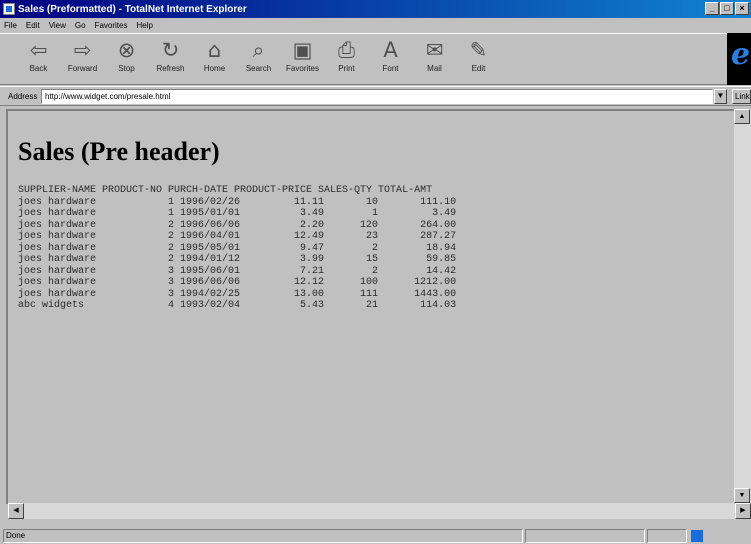 This screenshot has height=544, width=751. What do you see at coordinates (742, 116) in the screenshot?
I see `scroll-up-button: ▲` at bounding box center [742, 116].